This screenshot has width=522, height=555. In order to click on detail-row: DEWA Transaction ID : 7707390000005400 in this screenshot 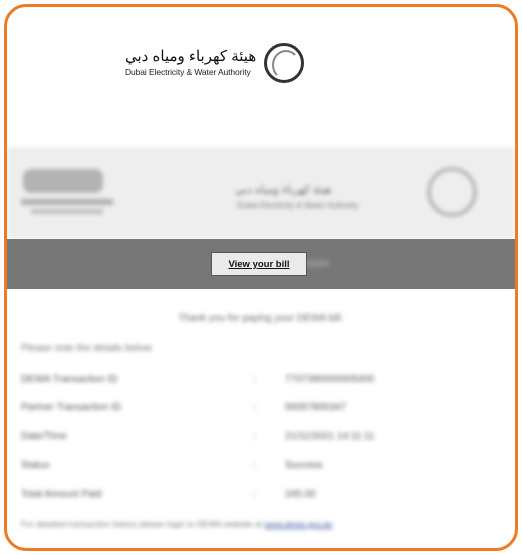, I will do `click(197, 379)`.